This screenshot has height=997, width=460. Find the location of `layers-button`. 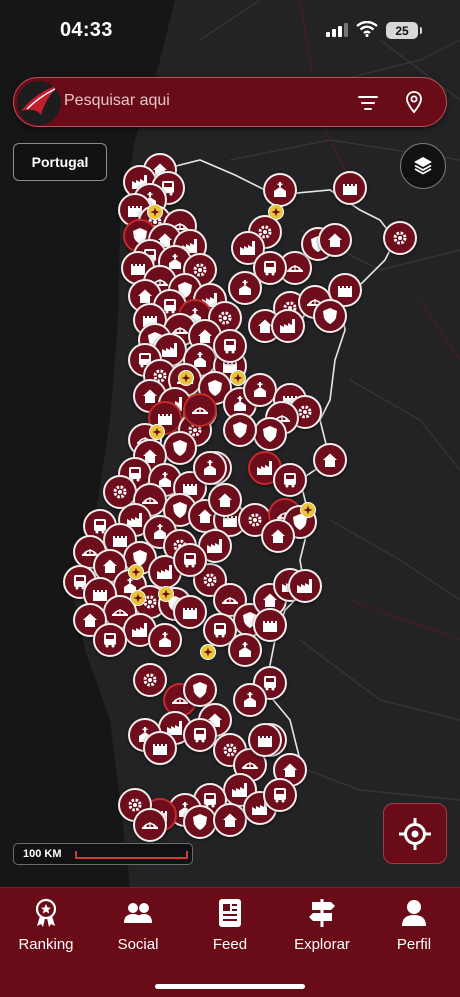

layers-button is located at coordinates (423, 166).